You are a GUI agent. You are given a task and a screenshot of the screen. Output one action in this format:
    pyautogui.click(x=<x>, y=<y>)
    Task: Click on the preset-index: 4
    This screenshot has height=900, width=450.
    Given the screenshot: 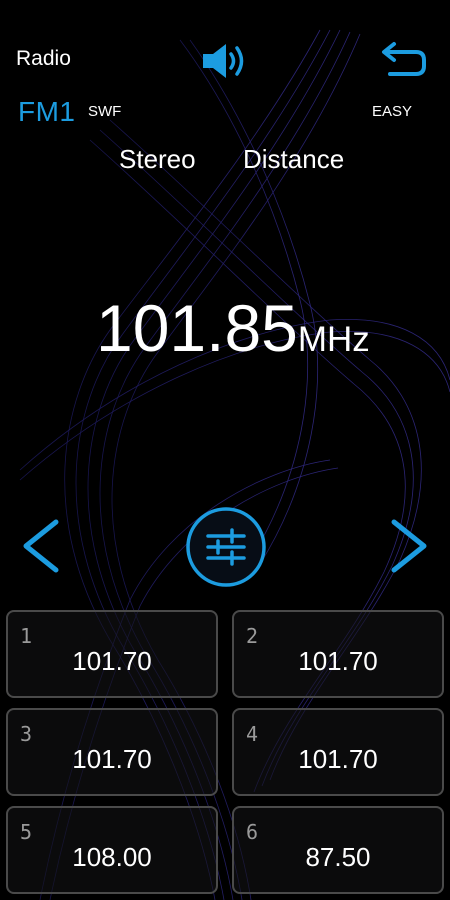 What is the action you would take?
    pyautogui.click(x=252, y=734)
    